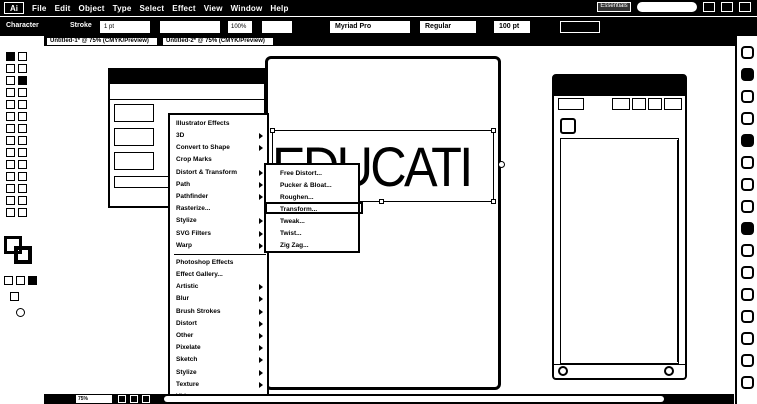  Describe the element at coordinates (747, 360) in the screenshot. I see `character-panel-icon` at that location.